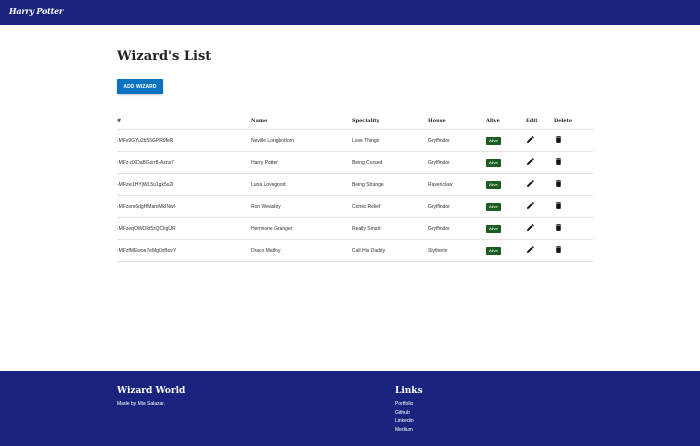 The height and width of the screenshot is (446, 700). I want to click on footer-link-portfolio: Portfolio, so click(404, 404).